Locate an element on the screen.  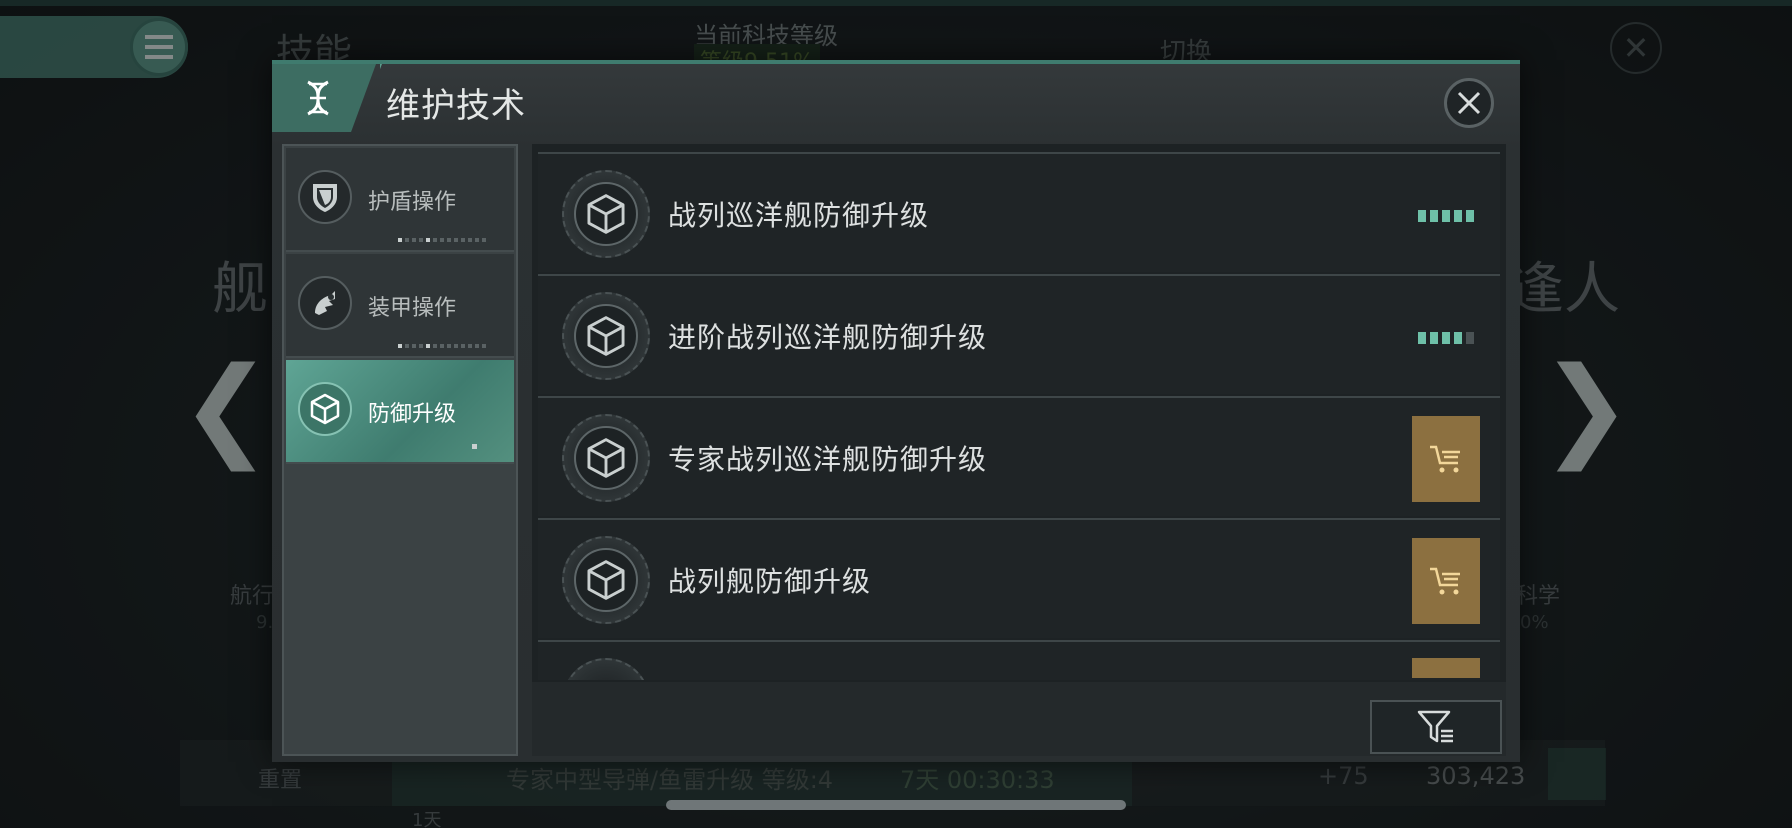
list-footer is located at coordinates (1019, 719).